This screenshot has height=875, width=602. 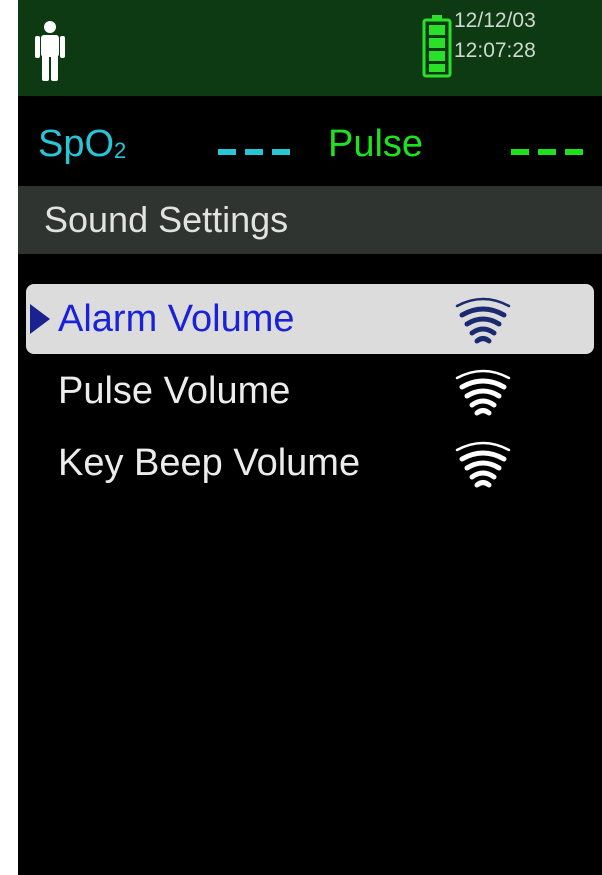 I want to click on date-time: 12/12/03 12:07:28, so click(x=528, y=36).